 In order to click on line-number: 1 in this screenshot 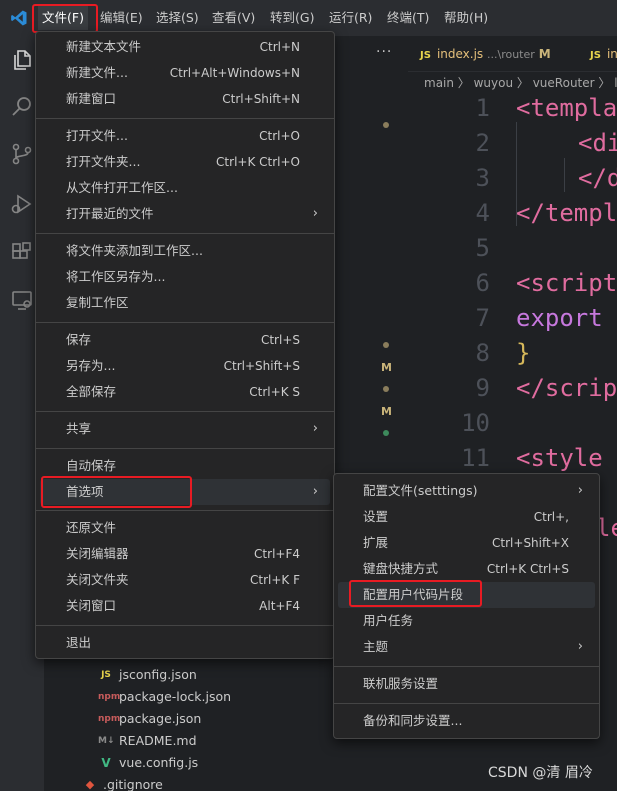, I will do `click(482, 108)`.